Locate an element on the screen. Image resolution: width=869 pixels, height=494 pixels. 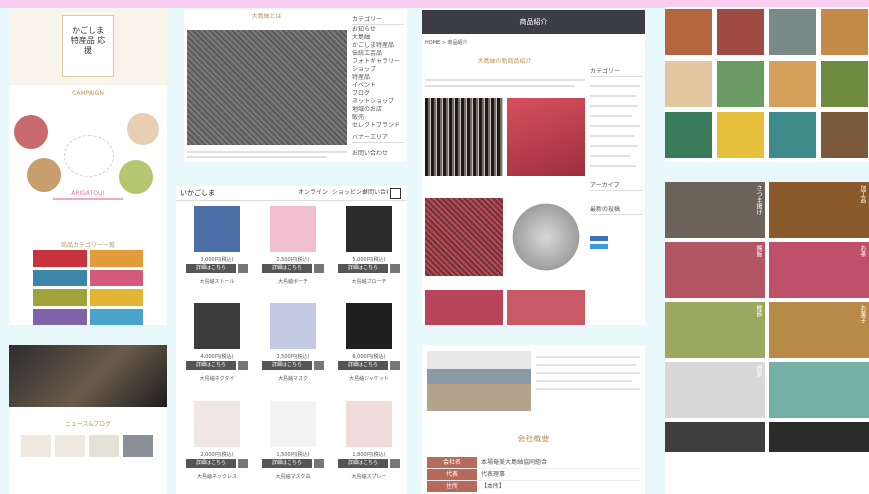
nav-item: お問い合わせ is located at coordinates (375, 193).